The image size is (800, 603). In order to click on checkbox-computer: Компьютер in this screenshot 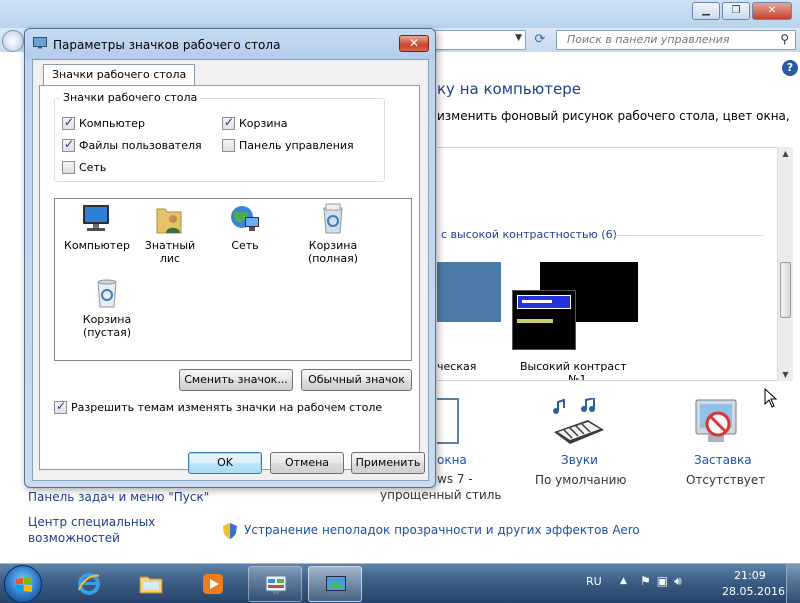, I will do `click(103, 122)`.